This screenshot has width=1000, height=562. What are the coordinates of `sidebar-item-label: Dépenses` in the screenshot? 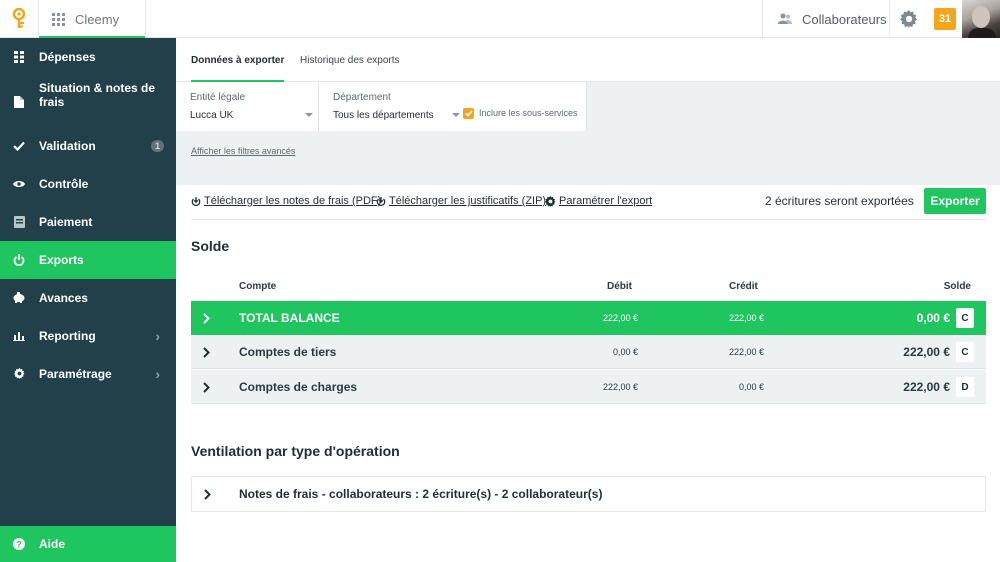 It's located at (67, 56).